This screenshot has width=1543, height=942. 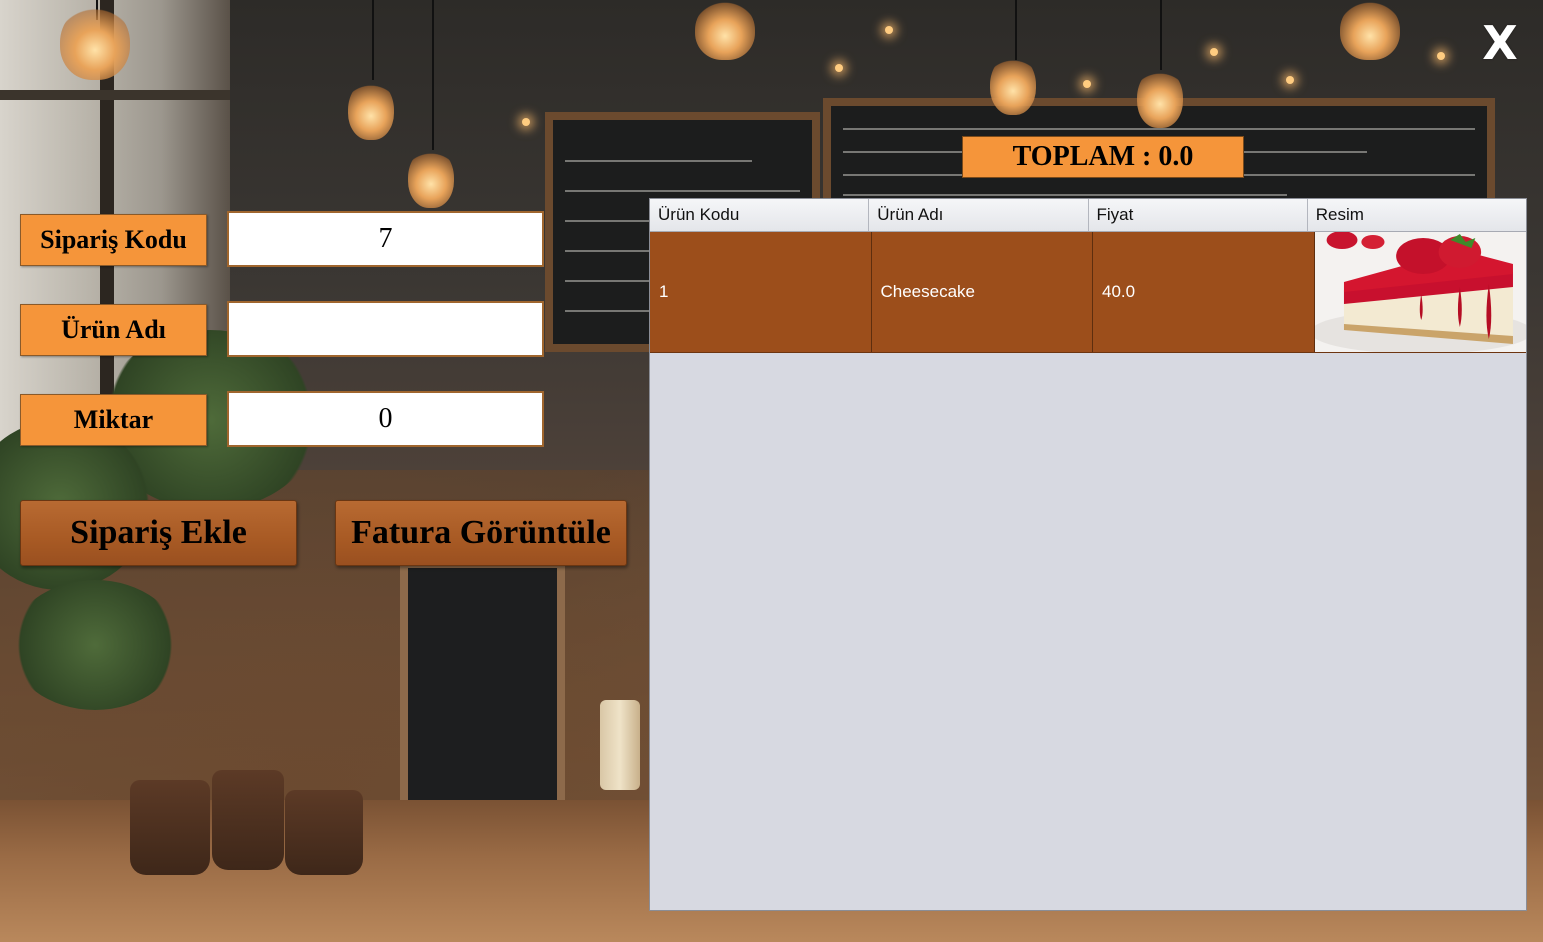 I want to click on table-header: Ürün Kodu Ürün Adı Fiyat Resim, so click(x=1088, y=215).